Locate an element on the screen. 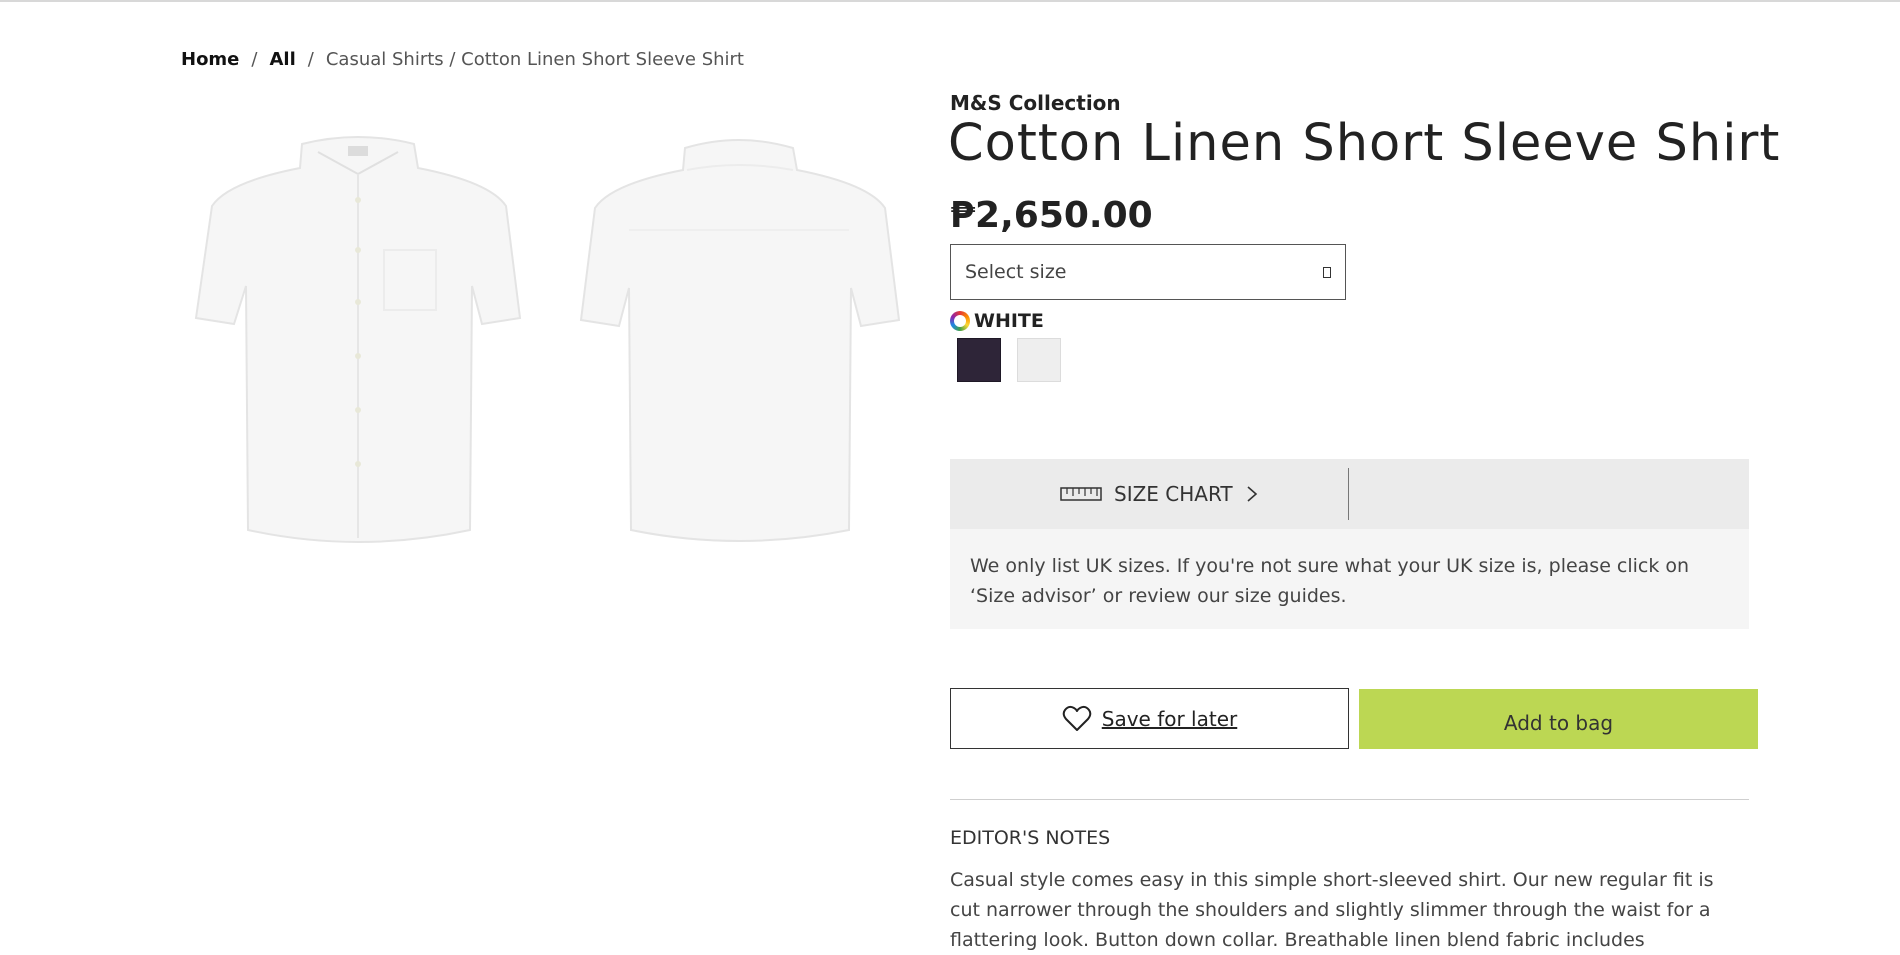 This screenshot has width=1900, height=955. ruler-icon is located at coordinates (1081, 494).